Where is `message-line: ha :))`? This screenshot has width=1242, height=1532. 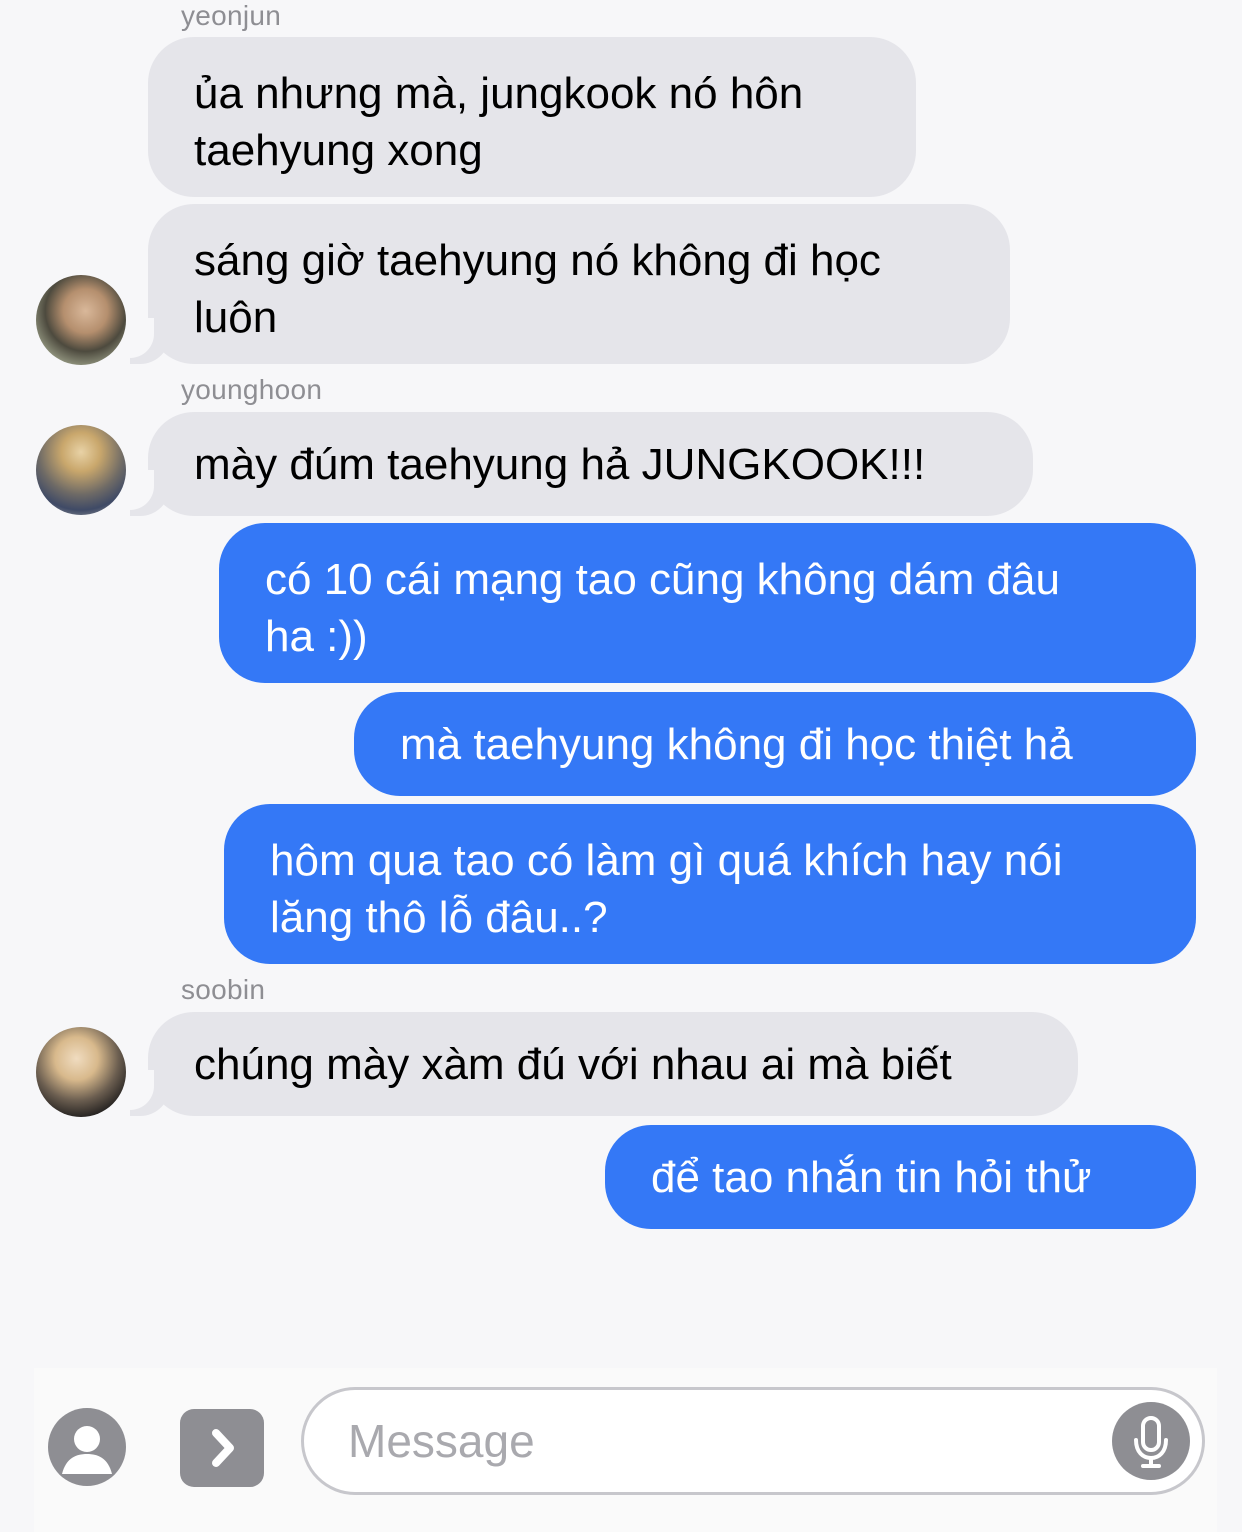 message-line: ha :)) is located at coordinates (316, 636).